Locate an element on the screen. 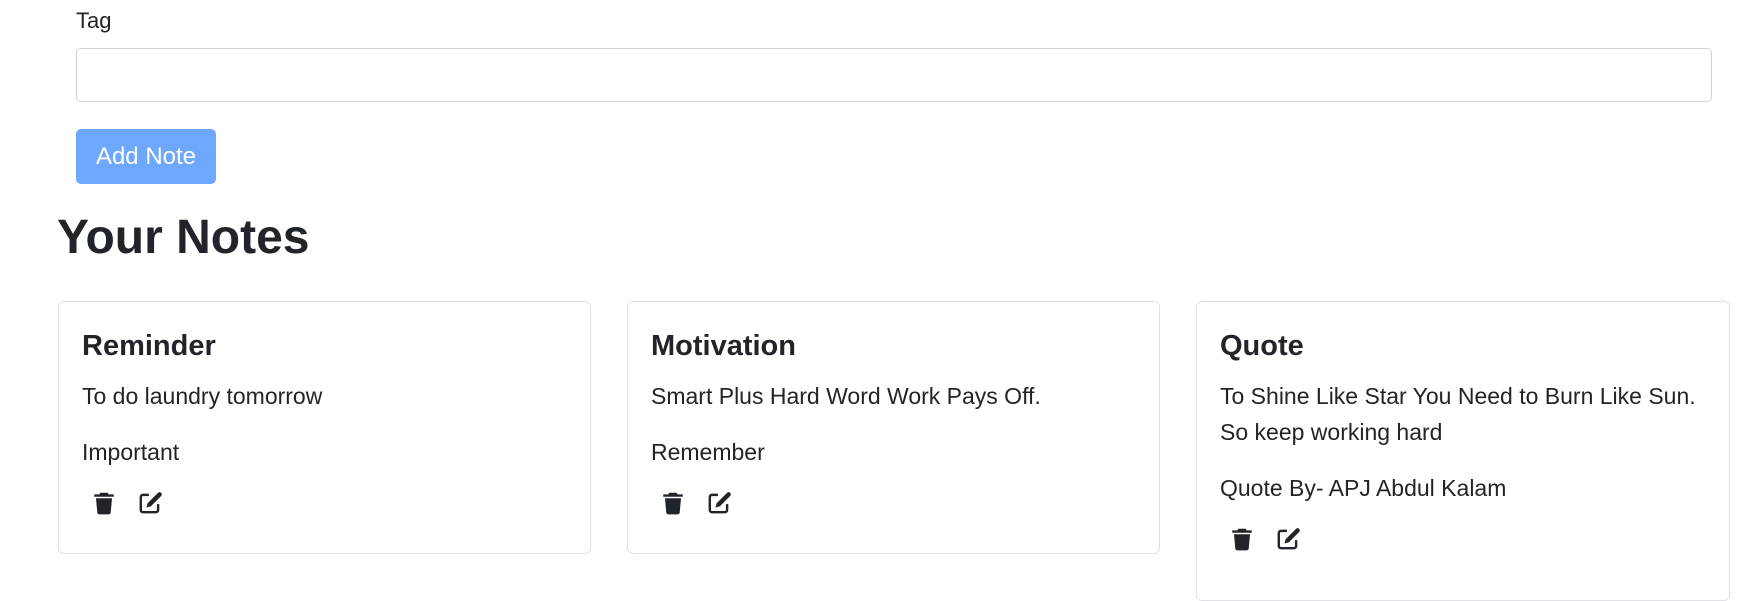 This screenshot has height=601, width=1752. note-title: Quote is located at coordinates (1262, 346).